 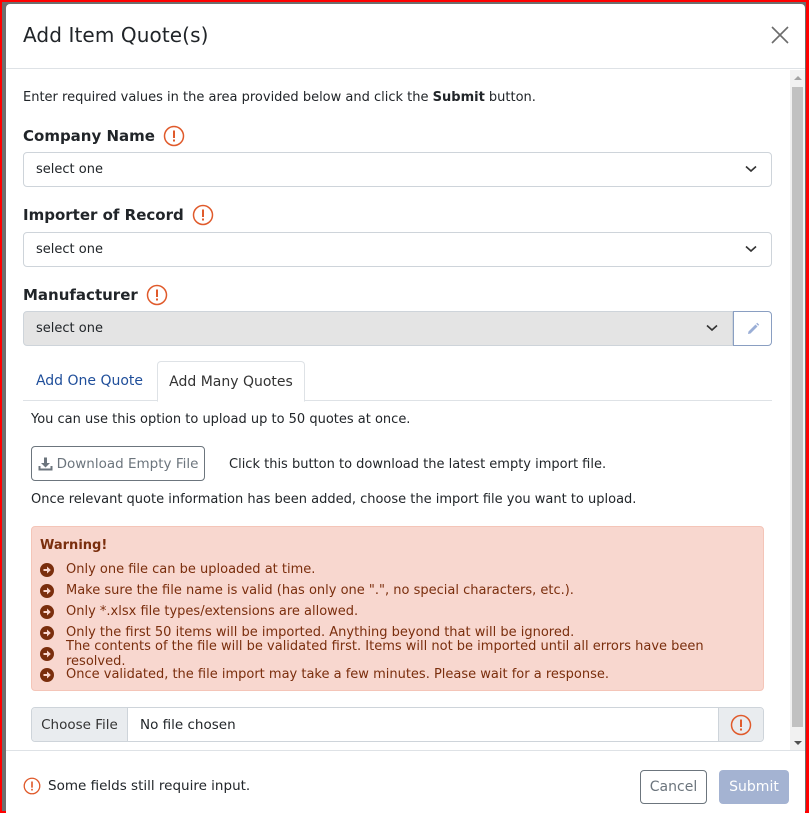 I want to click on validation-message: Some fields still require input., so click(x=136, y=786).